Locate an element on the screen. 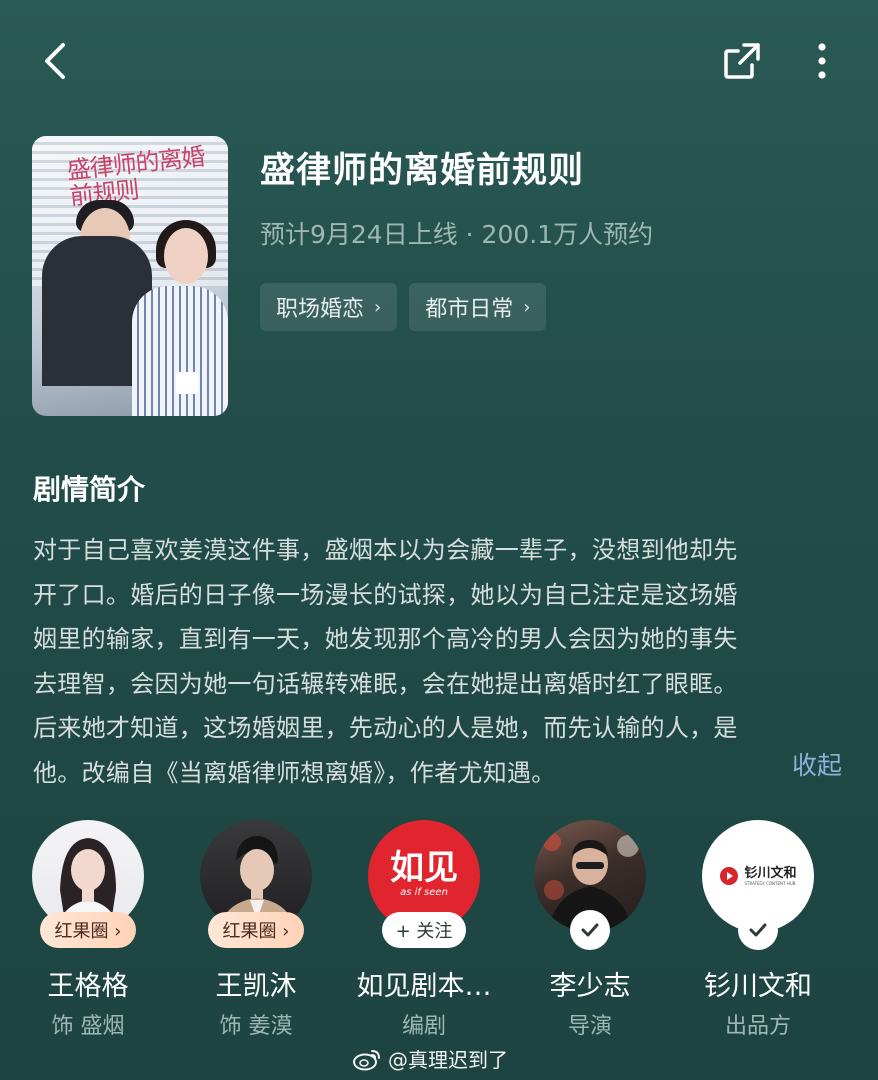 The image size is (878, 1080). bookmark-icon is located at coordinates (187, 383).